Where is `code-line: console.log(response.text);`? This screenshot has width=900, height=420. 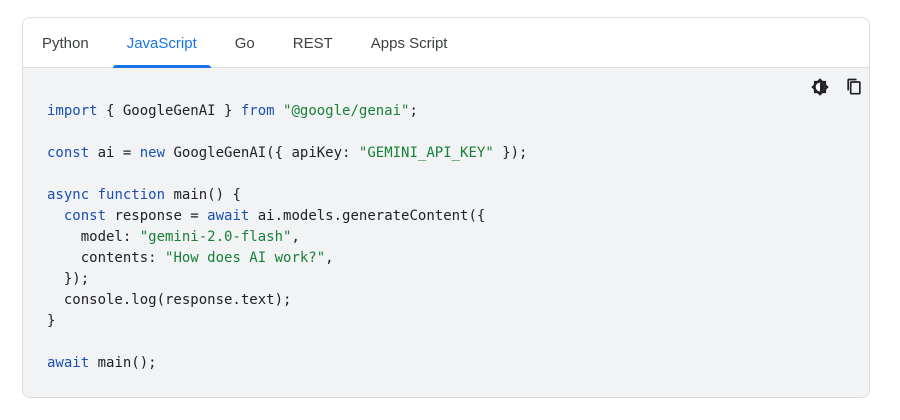 code-line: console.log(response.text); is located at coordinates (287, 300).